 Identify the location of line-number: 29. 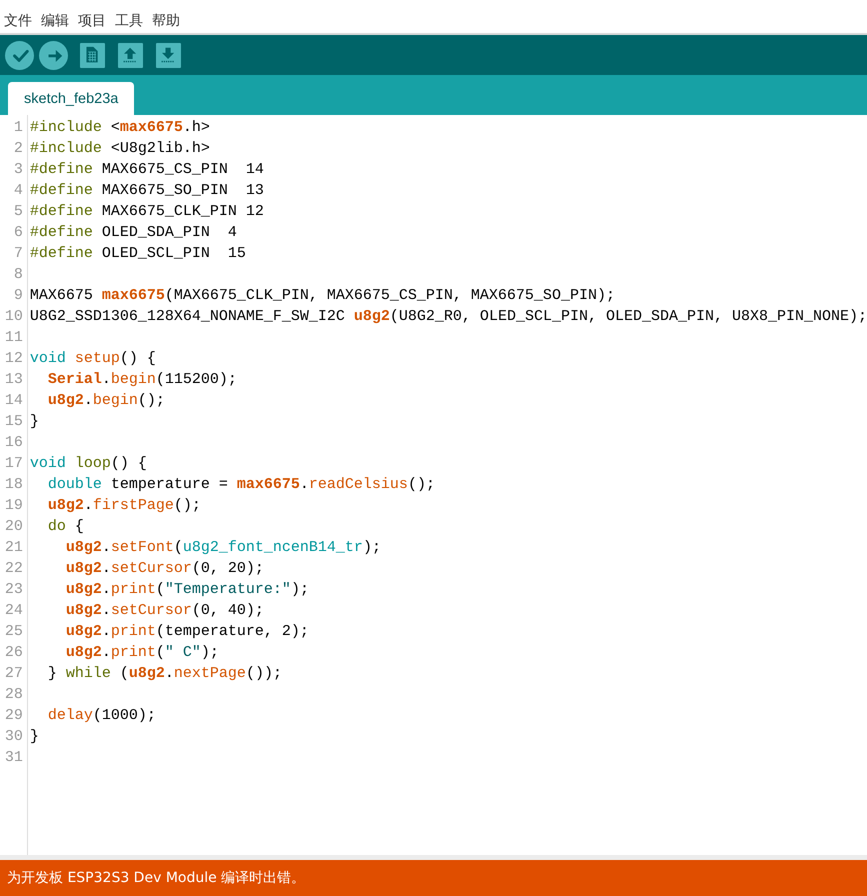
(13, 715).